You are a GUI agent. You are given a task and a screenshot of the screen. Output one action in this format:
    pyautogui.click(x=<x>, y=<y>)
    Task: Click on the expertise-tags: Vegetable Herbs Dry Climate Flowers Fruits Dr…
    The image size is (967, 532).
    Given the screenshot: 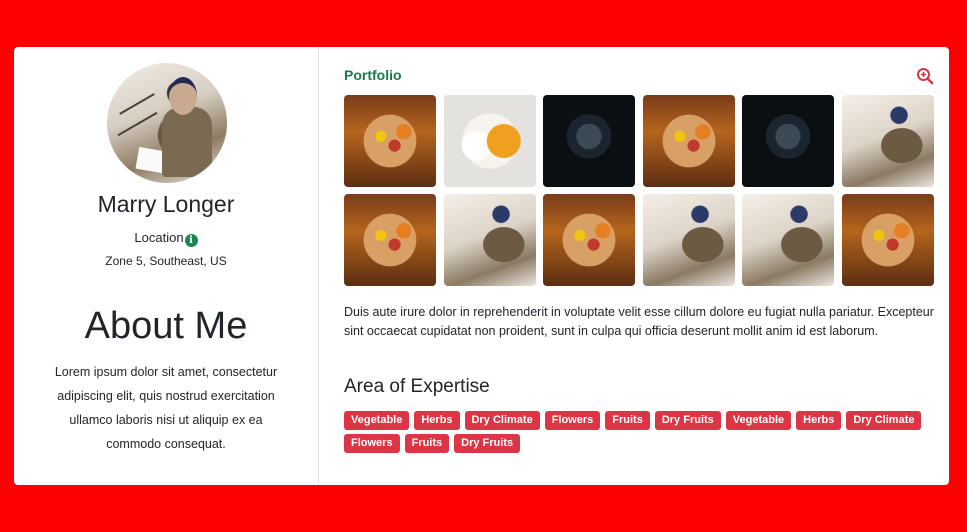 What is the action you would take?
    pyautogui.click(x=639, y=432)
    